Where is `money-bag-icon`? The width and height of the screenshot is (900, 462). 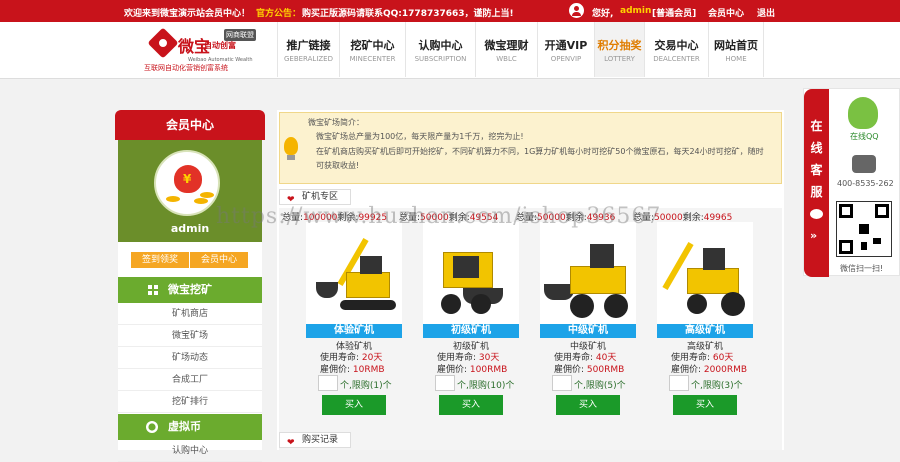
money-bag-icon is located at coordinates (188, 179).